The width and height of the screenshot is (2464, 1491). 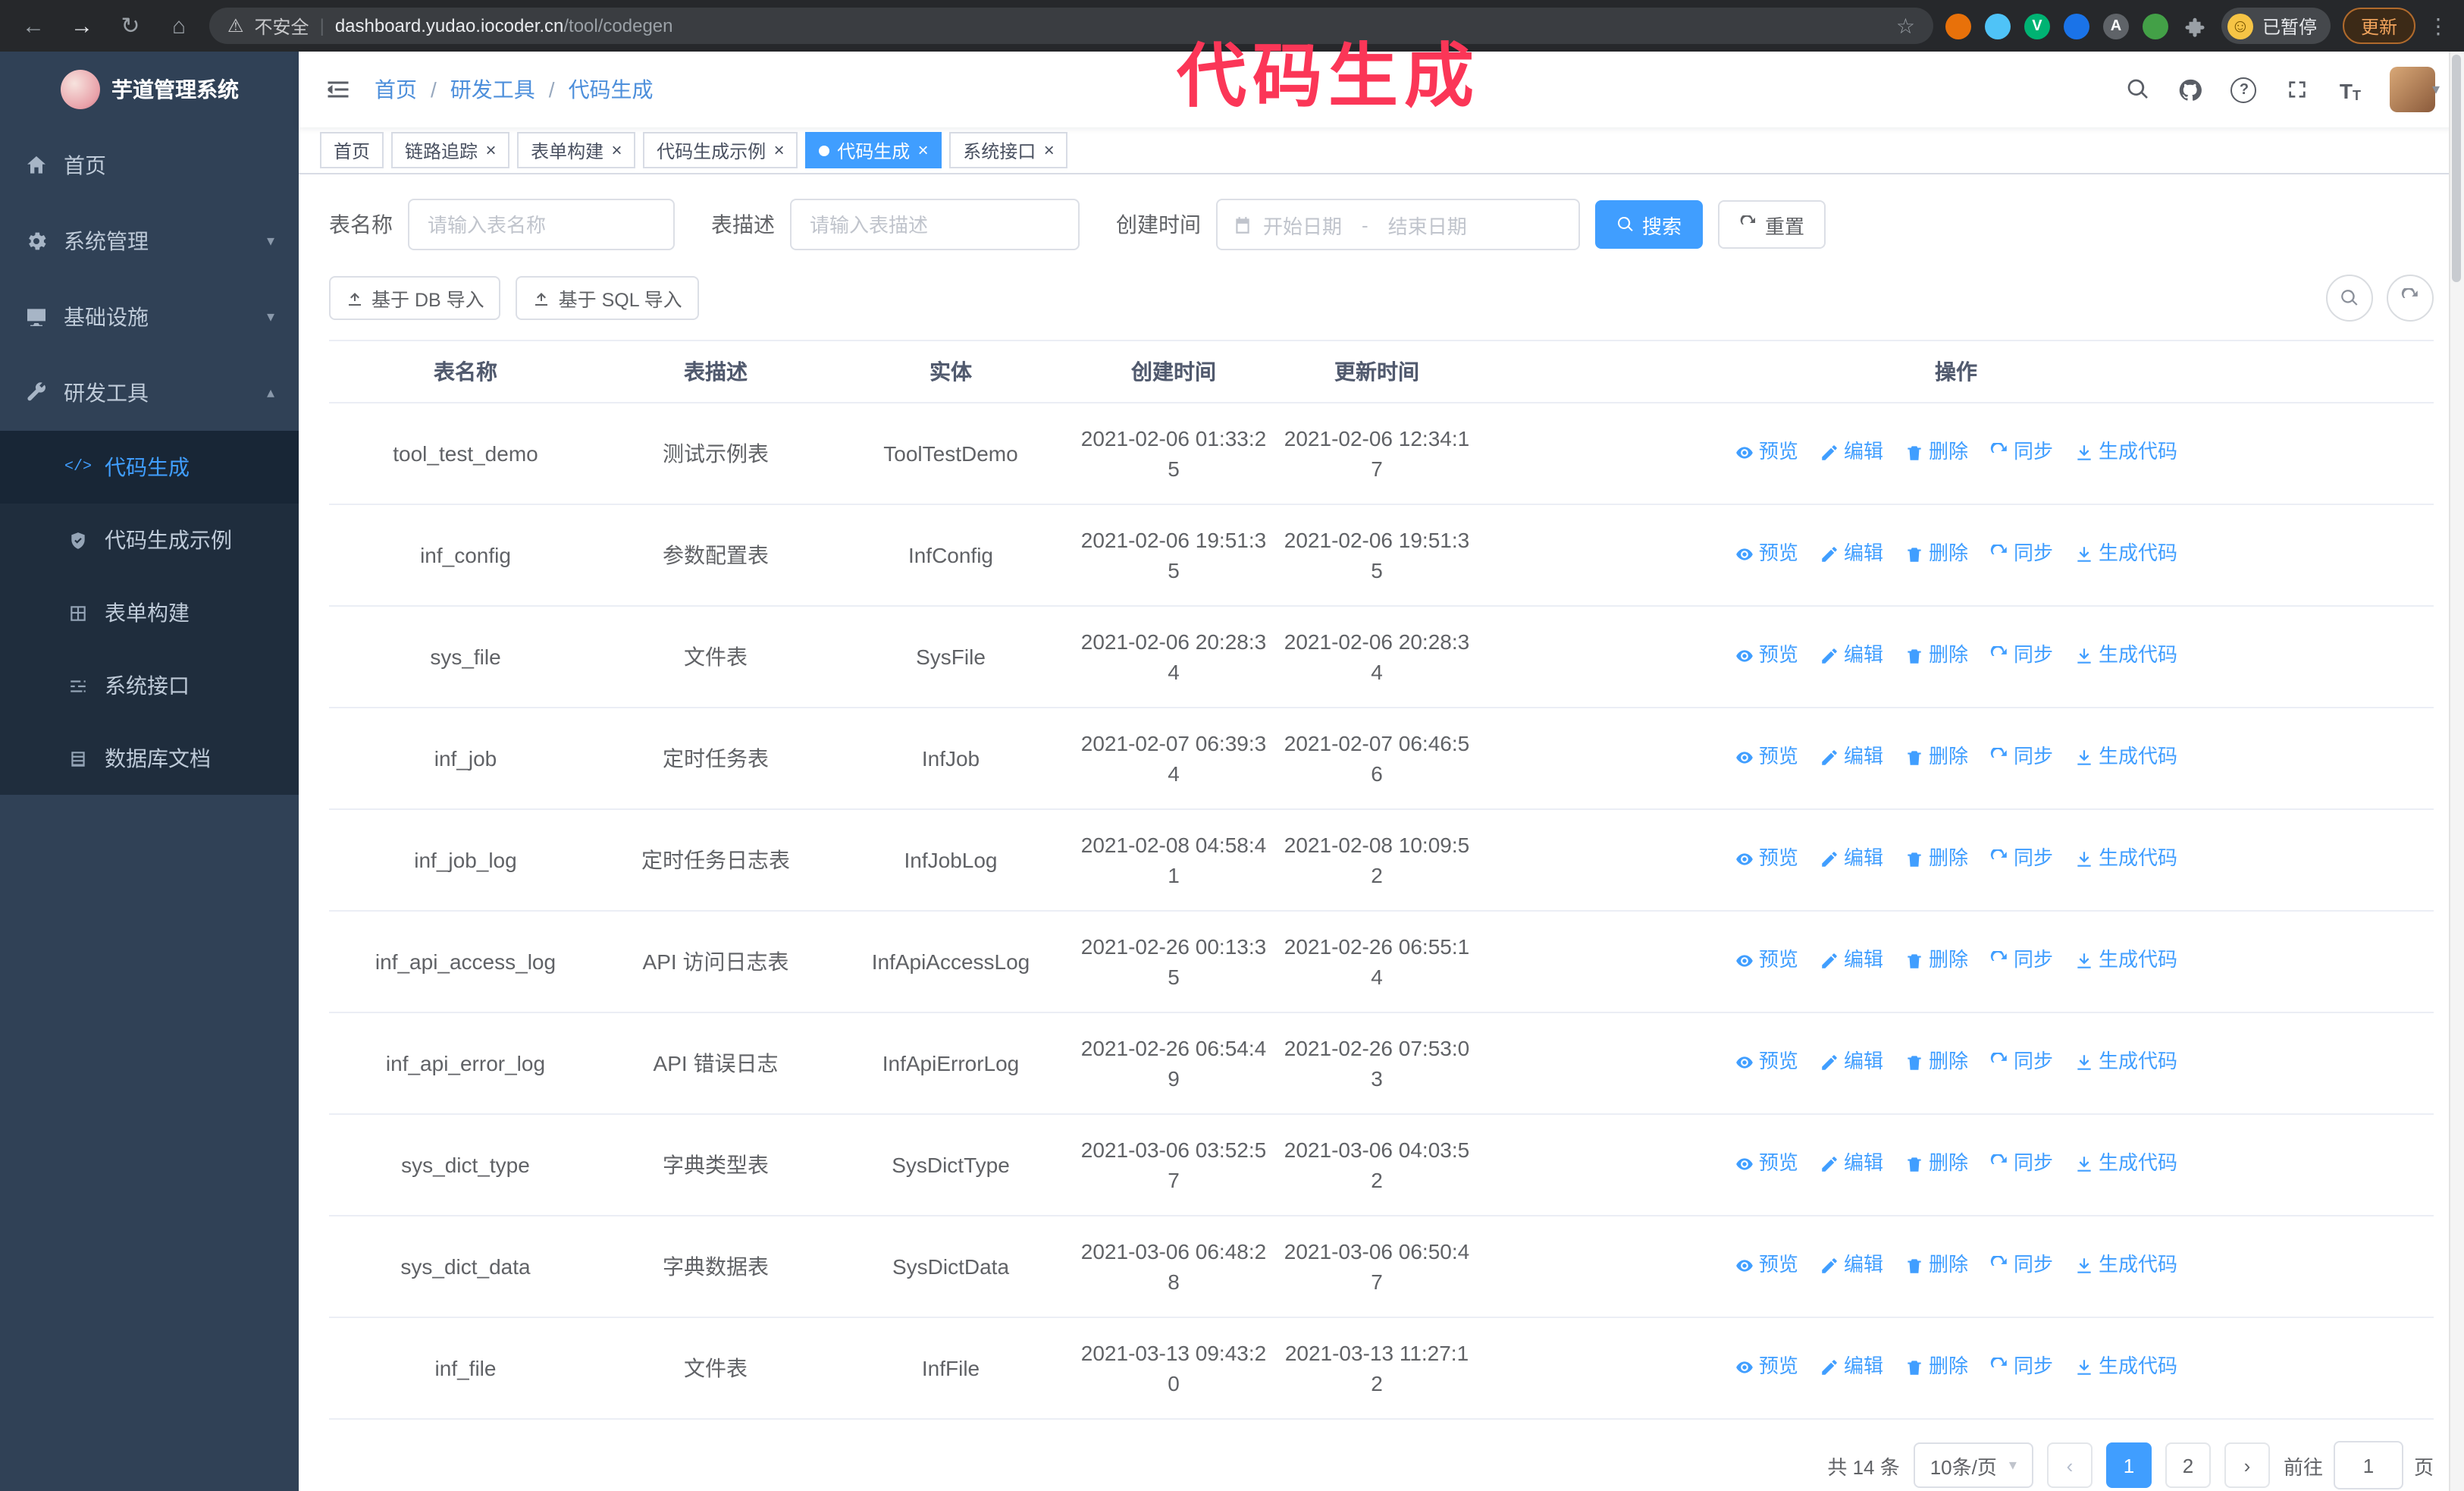 What do you see at coordinates (352, 150) in the screenshot?
I see `tab-首页: 首页` at bounding box center [352, 150].